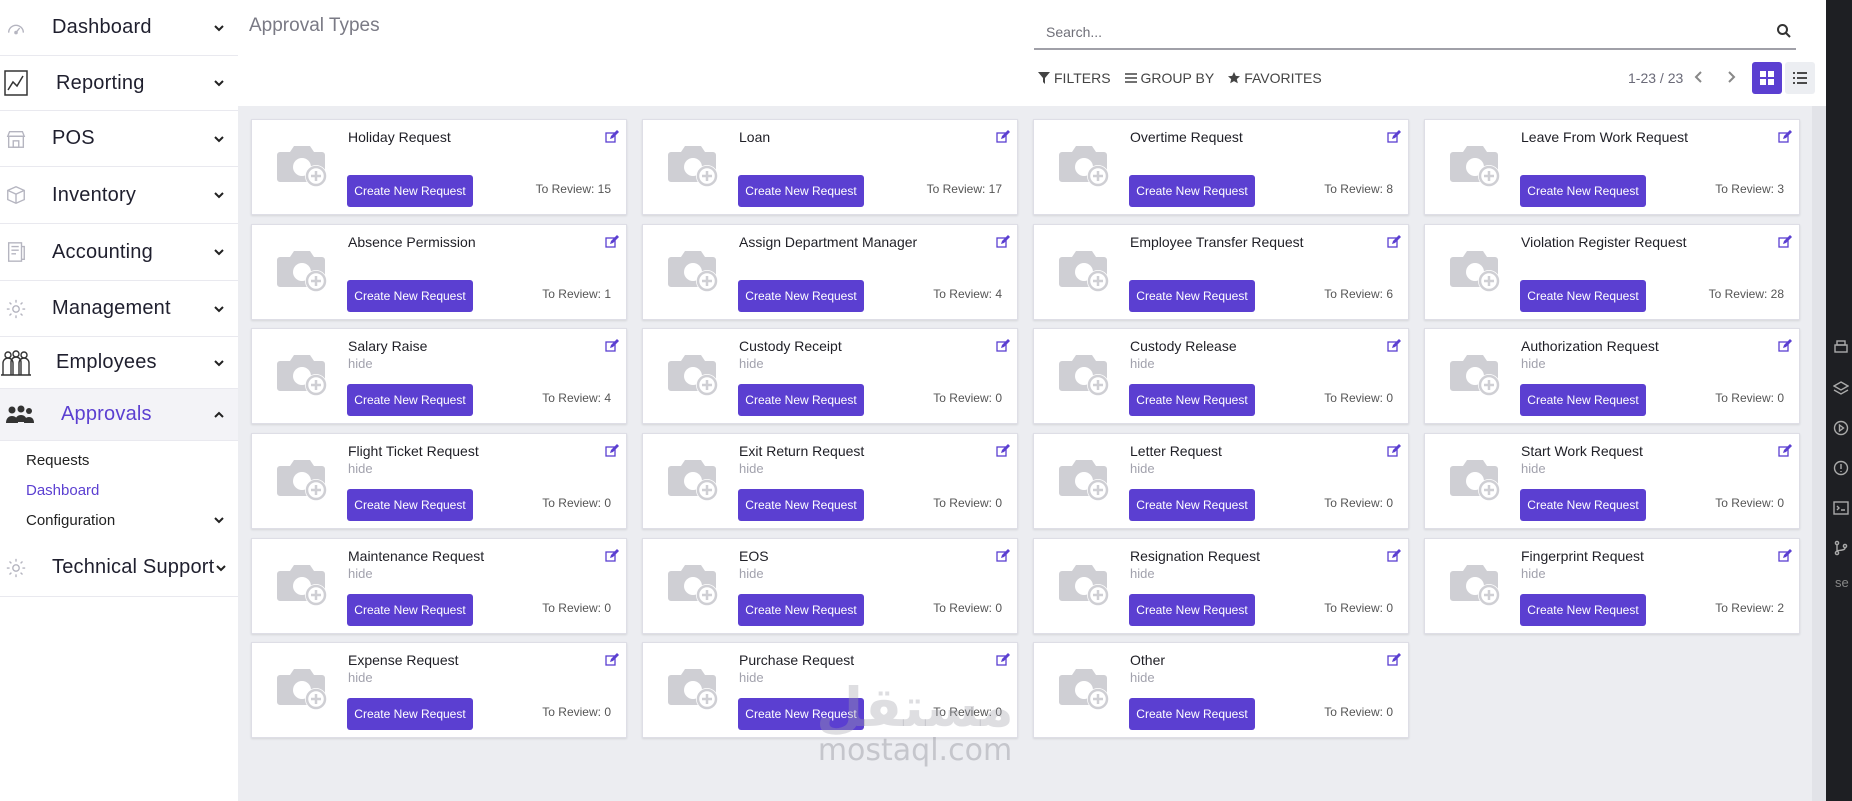 The image size is (1852, 801). Describe the element at coordinates (1819, 453) in the screenshot. I see `scrollbar` at that location.